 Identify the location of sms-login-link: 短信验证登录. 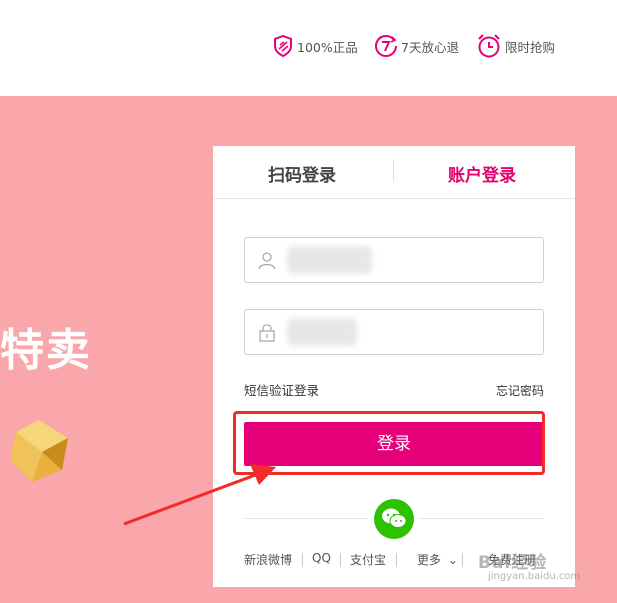
(281, 389).